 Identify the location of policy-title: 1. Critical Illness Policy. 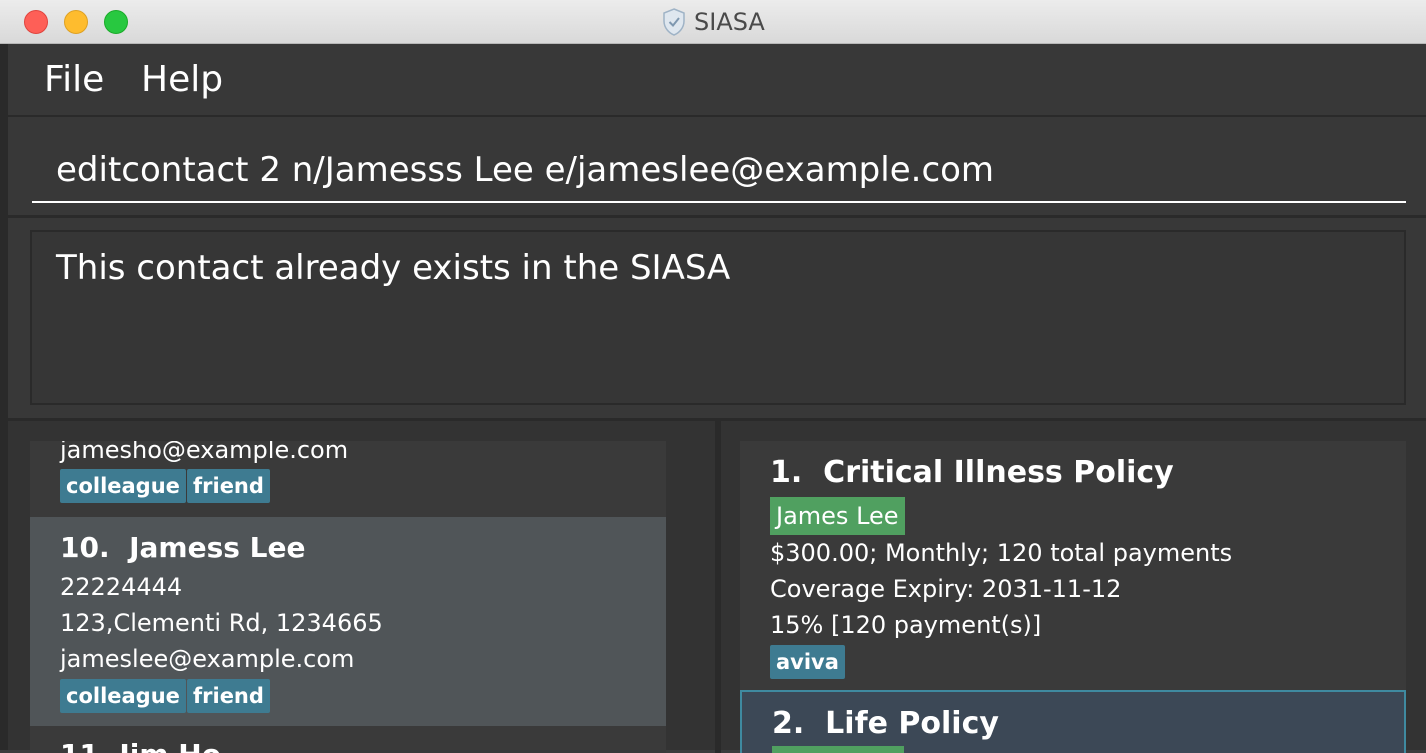
(972, 472).